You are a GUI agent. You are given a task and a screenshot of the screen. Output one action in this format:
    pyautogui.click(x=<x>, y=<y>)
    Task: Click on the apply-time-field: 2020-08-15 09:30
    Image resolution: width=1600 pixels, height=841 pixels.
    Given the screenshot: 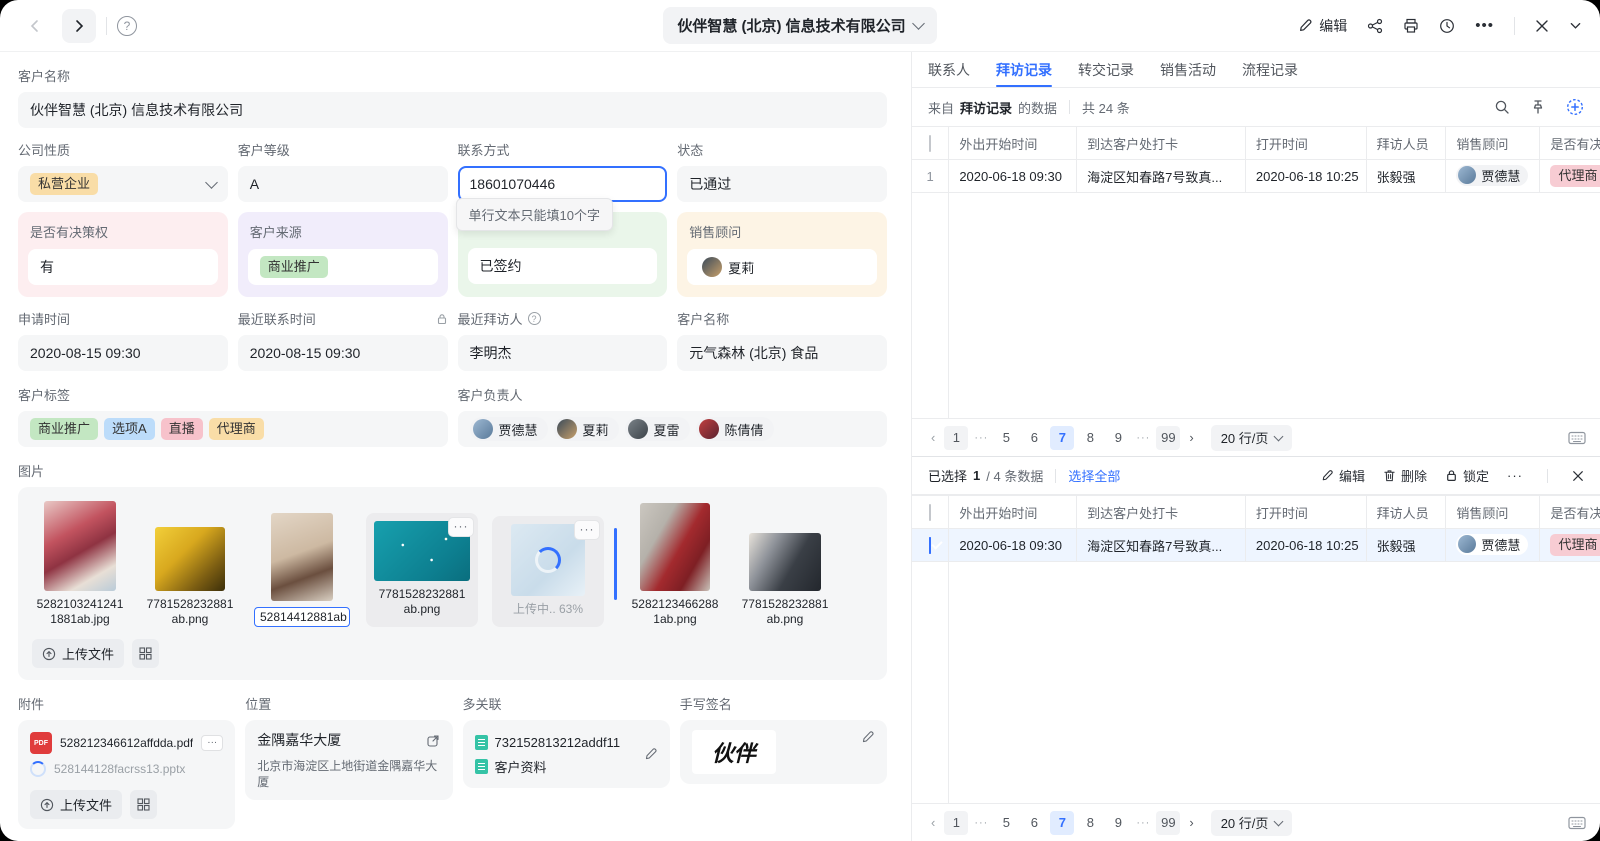 What is the action you would take?
    pyautogui.click(x=123, y=353)
    